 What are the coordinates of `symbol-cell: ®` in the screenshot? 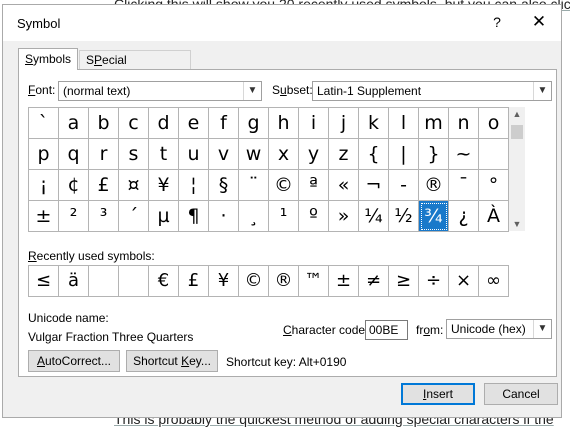 It's located at (434, 185).